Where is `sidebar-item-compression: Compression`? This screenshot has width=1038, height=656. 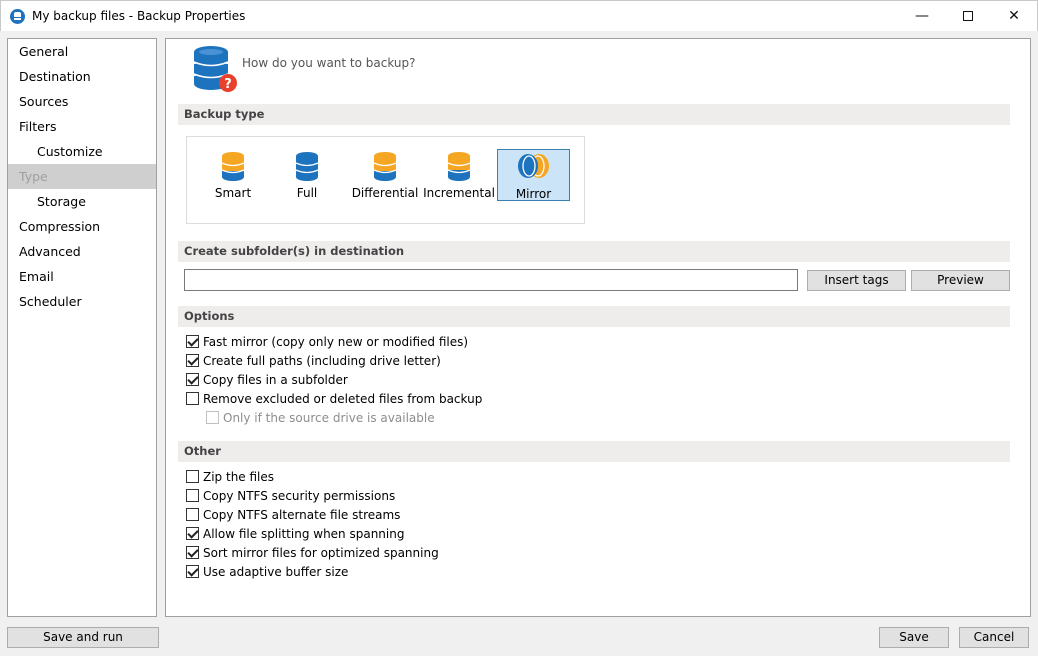 sidebar-item-compression: Compression is located at coordinates (82, 226).